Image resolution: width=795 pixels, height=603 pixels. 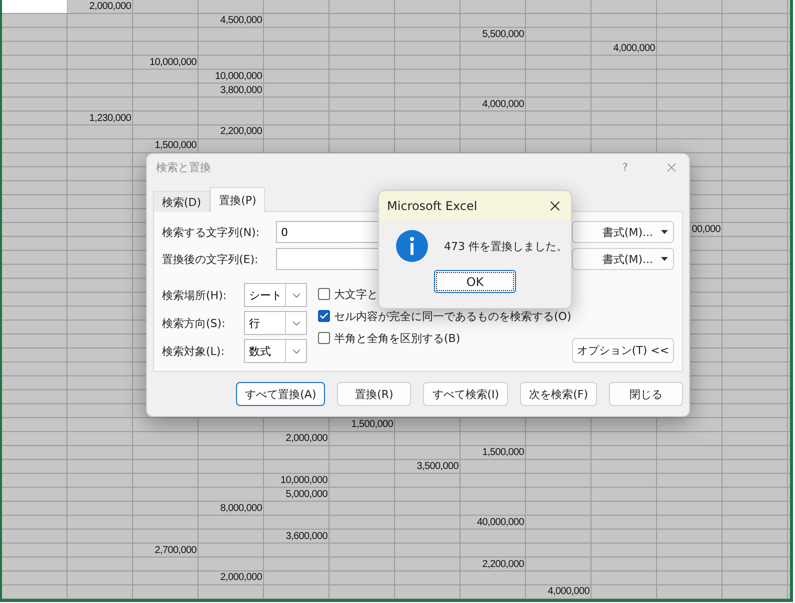 I want to click on select-label: 検索対象(L):, so click(x=194, y=351).